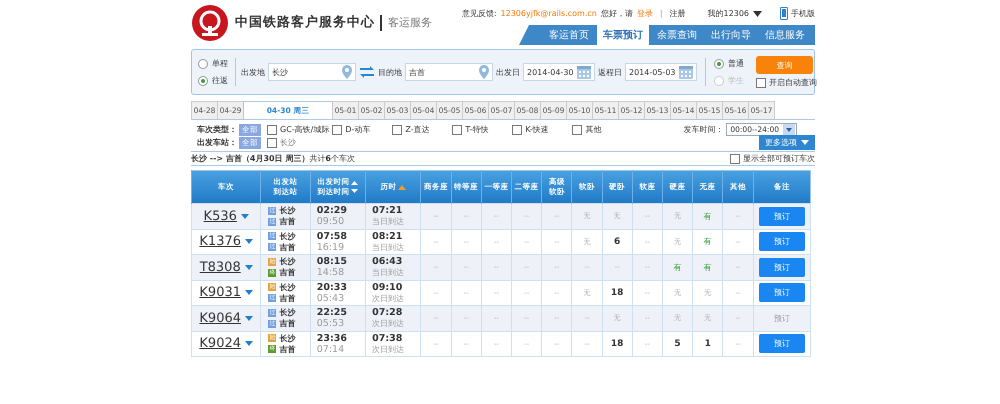 Image resolution: width=1000 pixels, height=404 pixels. What do you see at coordinates (332, 312) in the screenshot?
I see `departure-time: 22:25` at bounding box center [332, 312].